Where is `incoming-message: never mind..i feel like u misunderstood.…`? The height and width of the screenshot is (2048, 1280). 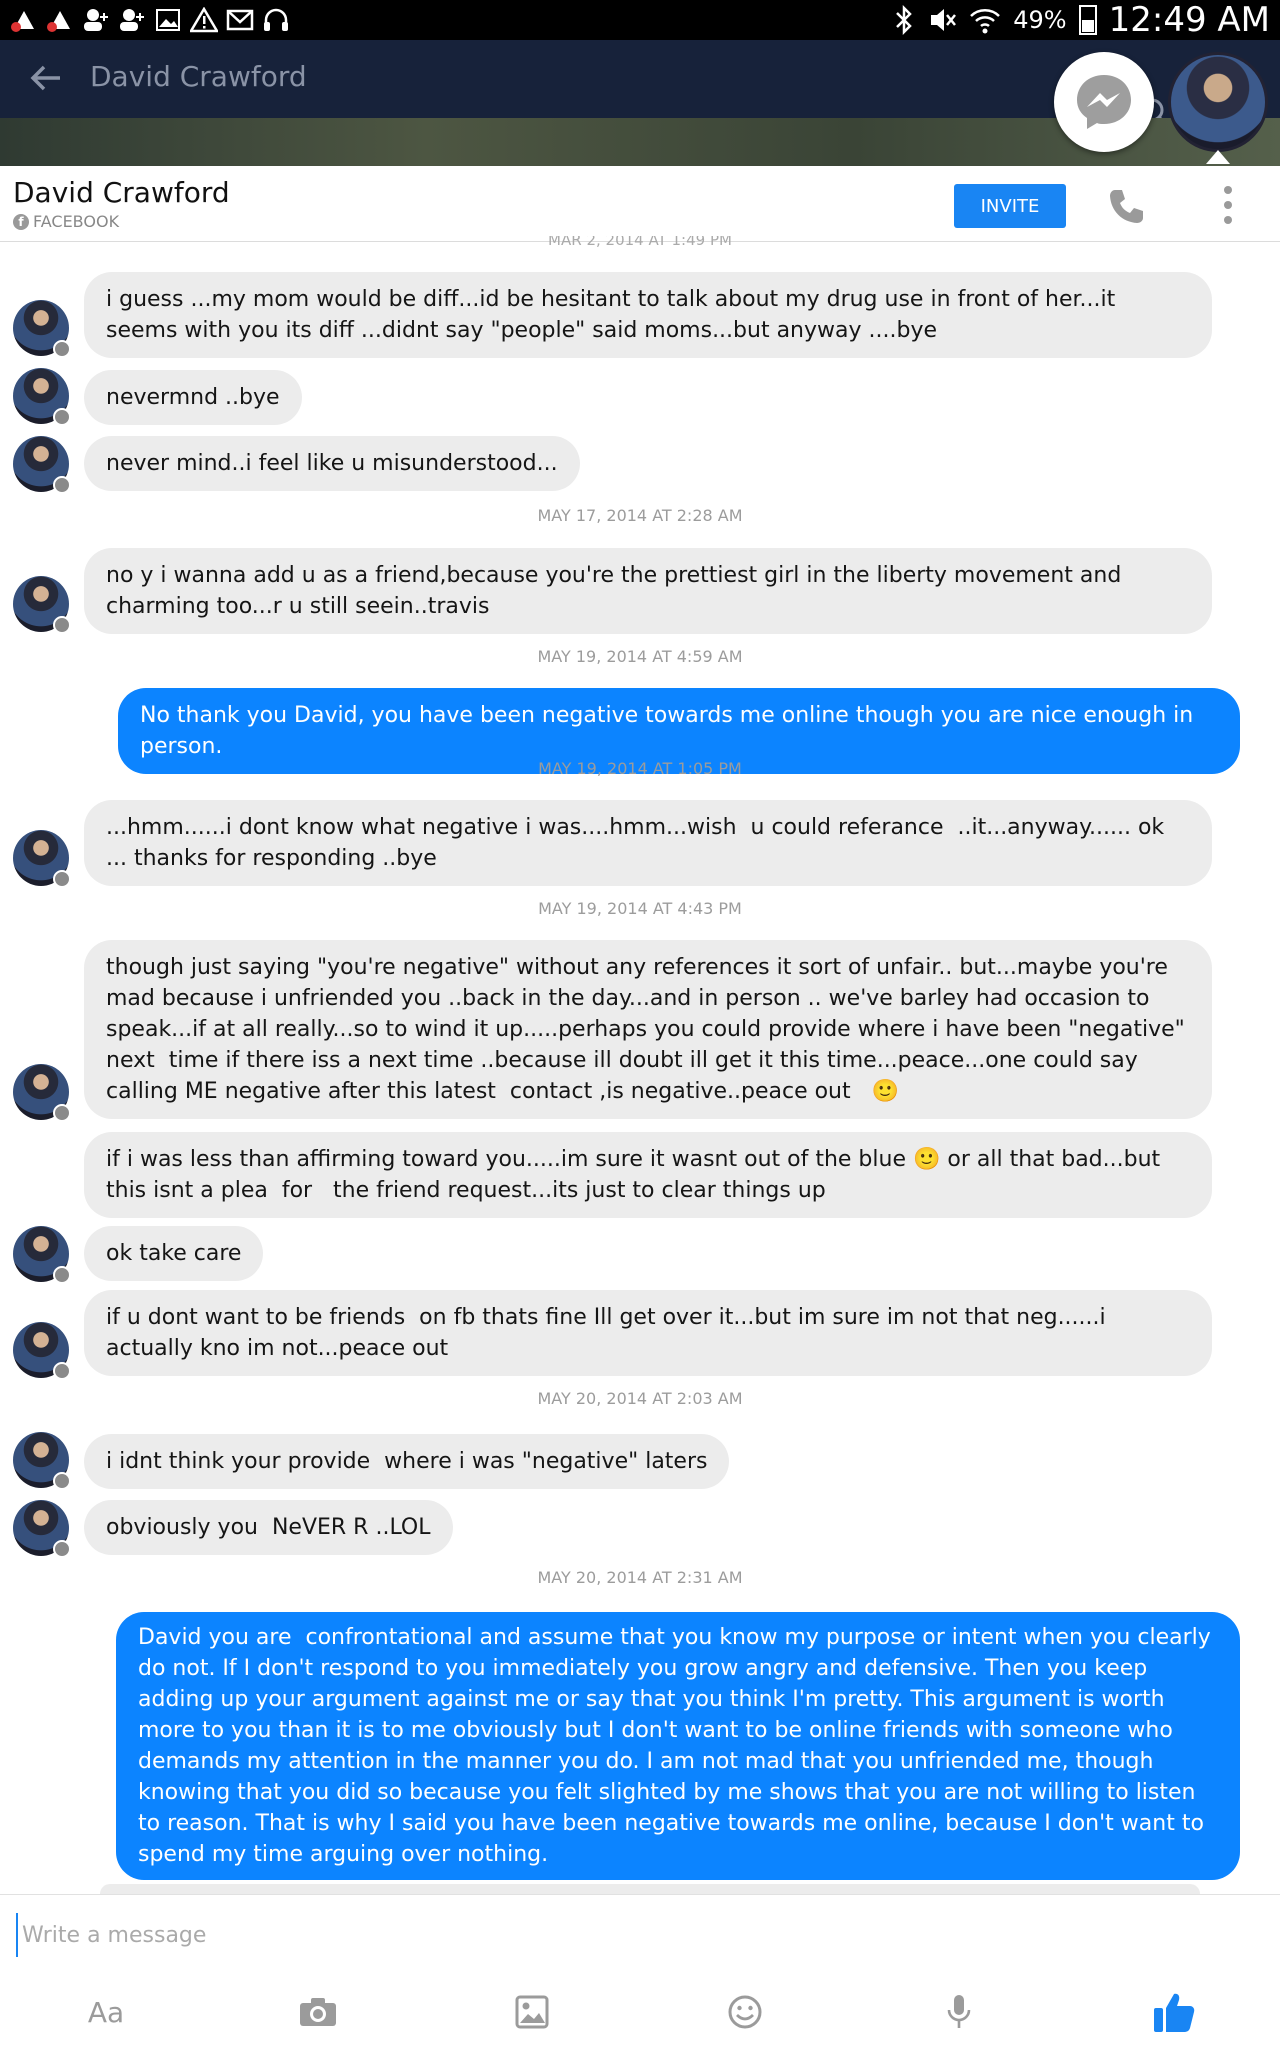
incoming-message: never mind..i feel like u misunderstood.… is located at coordinates (332, 463).